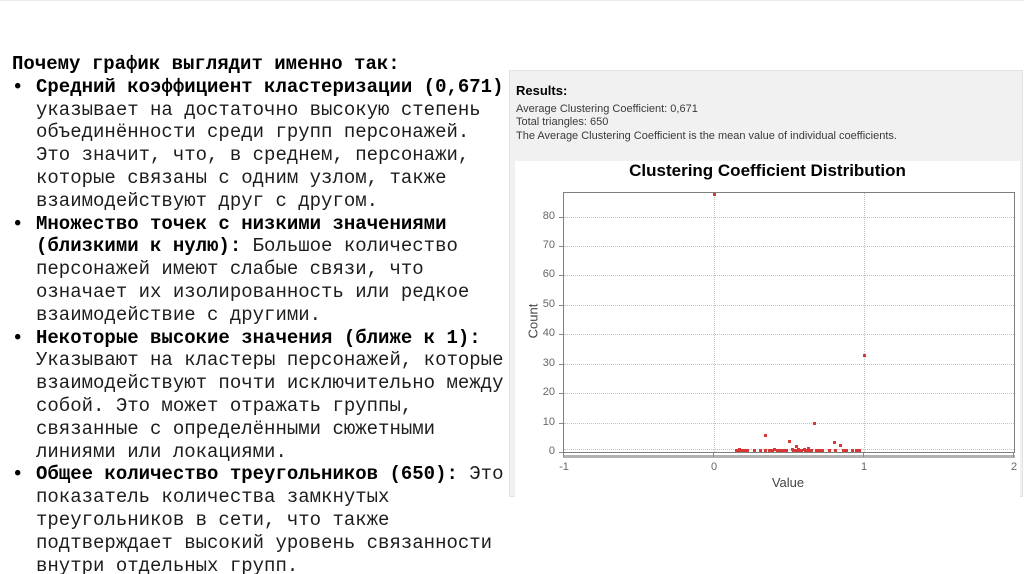 This screenshot has width=1024, height=574. I want to click on y-tick-label: 50, so click(548, 304).